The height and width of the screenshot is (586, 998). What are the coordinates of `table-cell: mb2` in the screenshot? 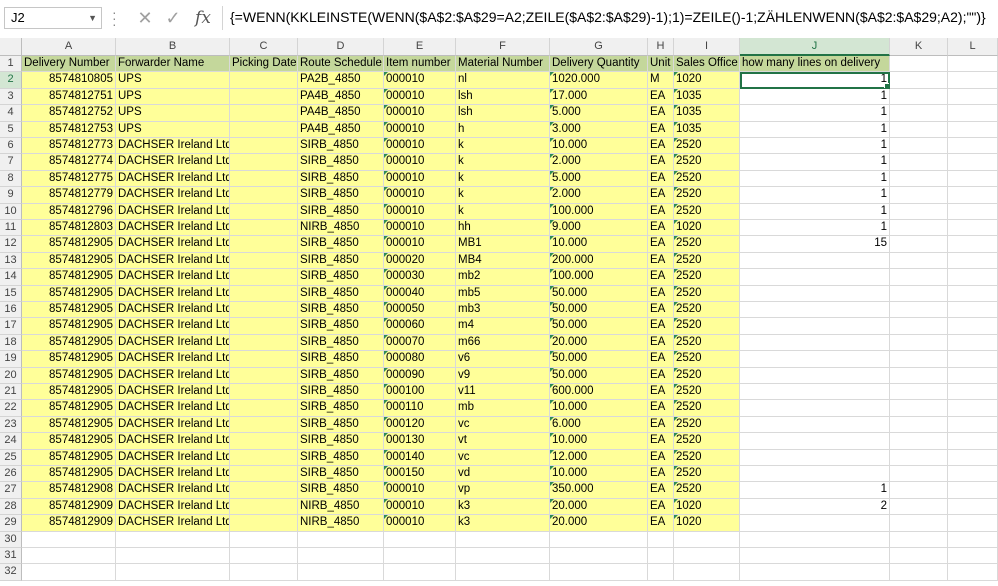 It's located at (503, 277).